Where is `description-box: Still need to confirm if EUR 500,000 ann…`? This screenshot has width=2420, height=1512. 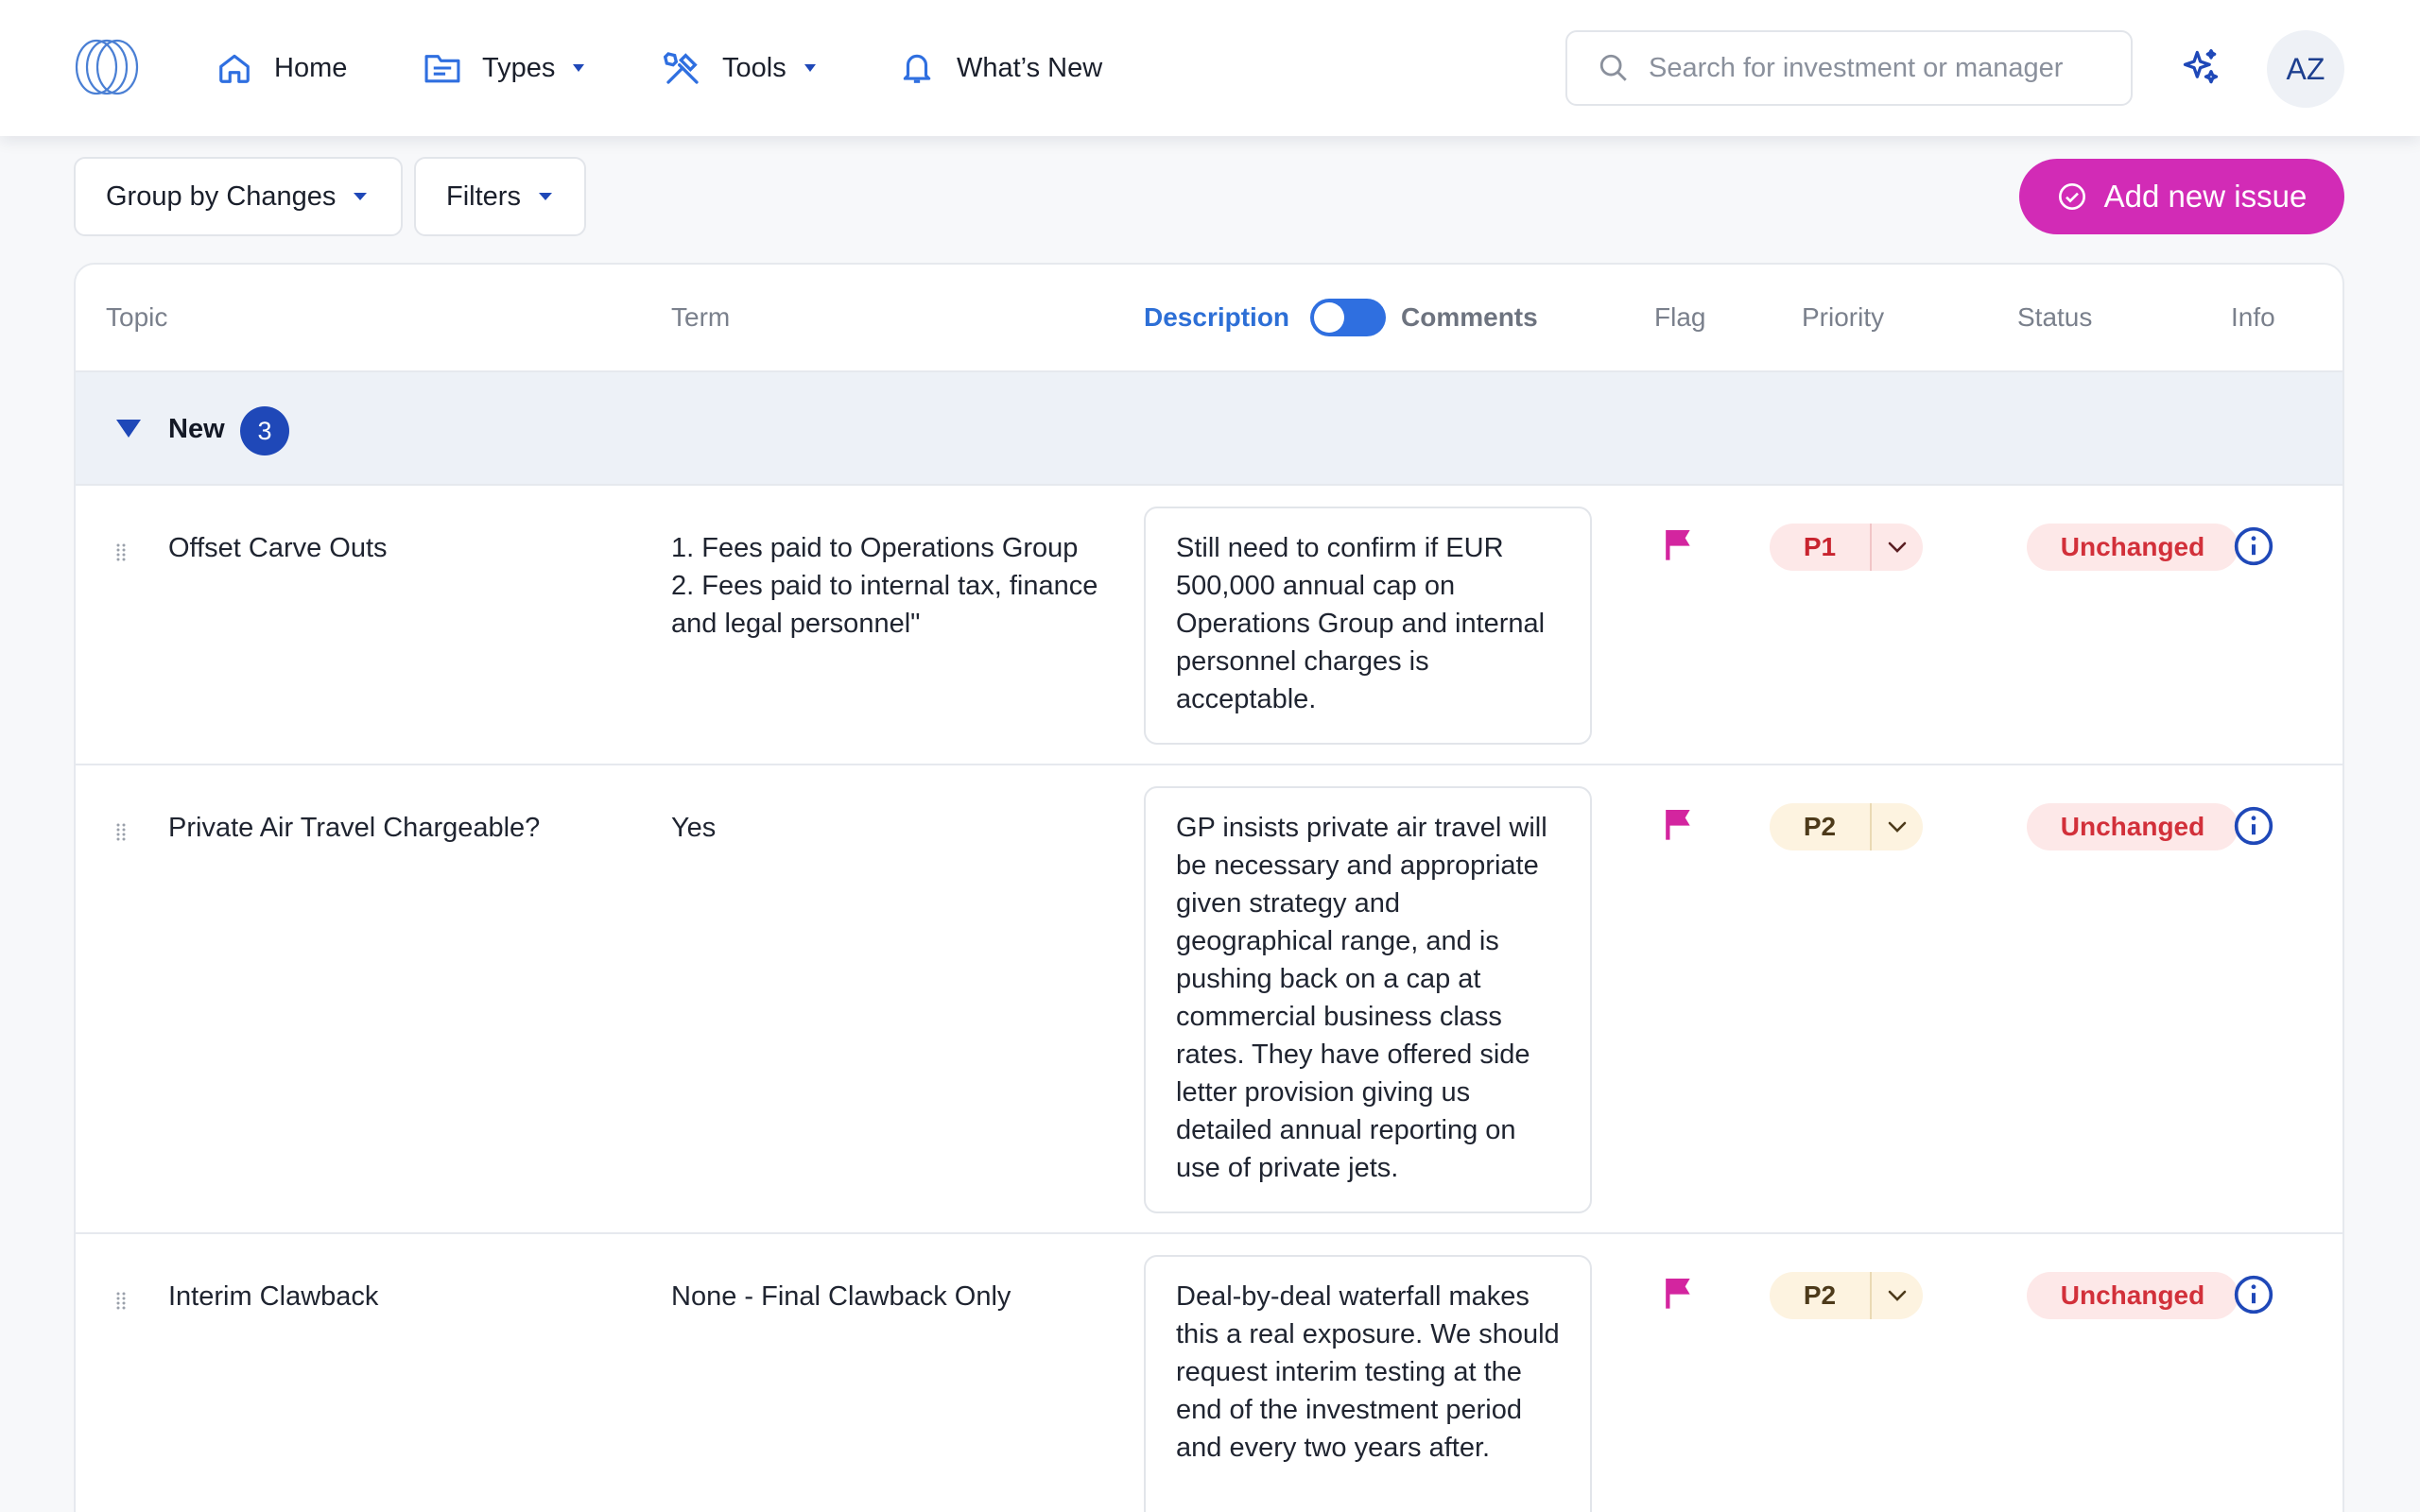
description-box: Still need to confirm if EUR 500,000 ann… is located at coordinates (1368, 626).